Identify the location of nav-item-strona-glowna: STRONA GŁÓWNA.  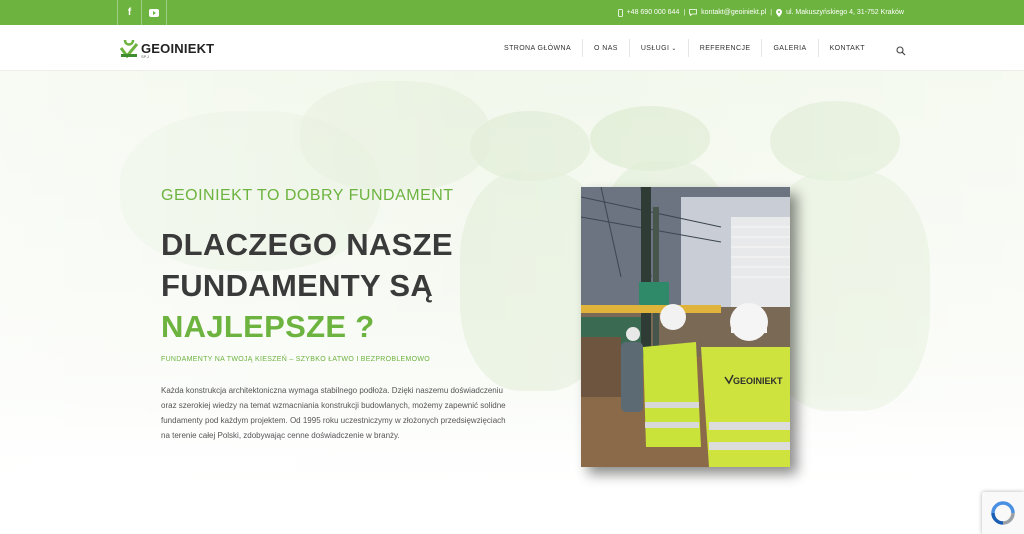
(538, 48).